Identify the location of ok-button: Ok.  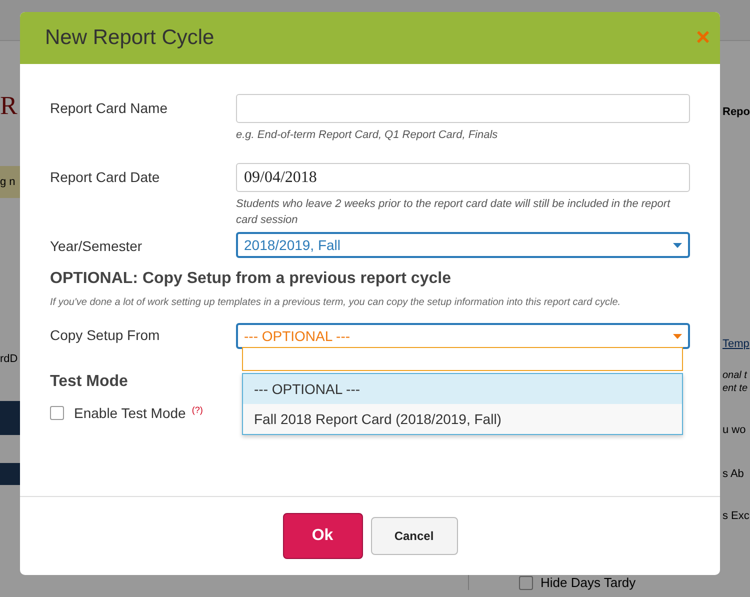
(322, 536).